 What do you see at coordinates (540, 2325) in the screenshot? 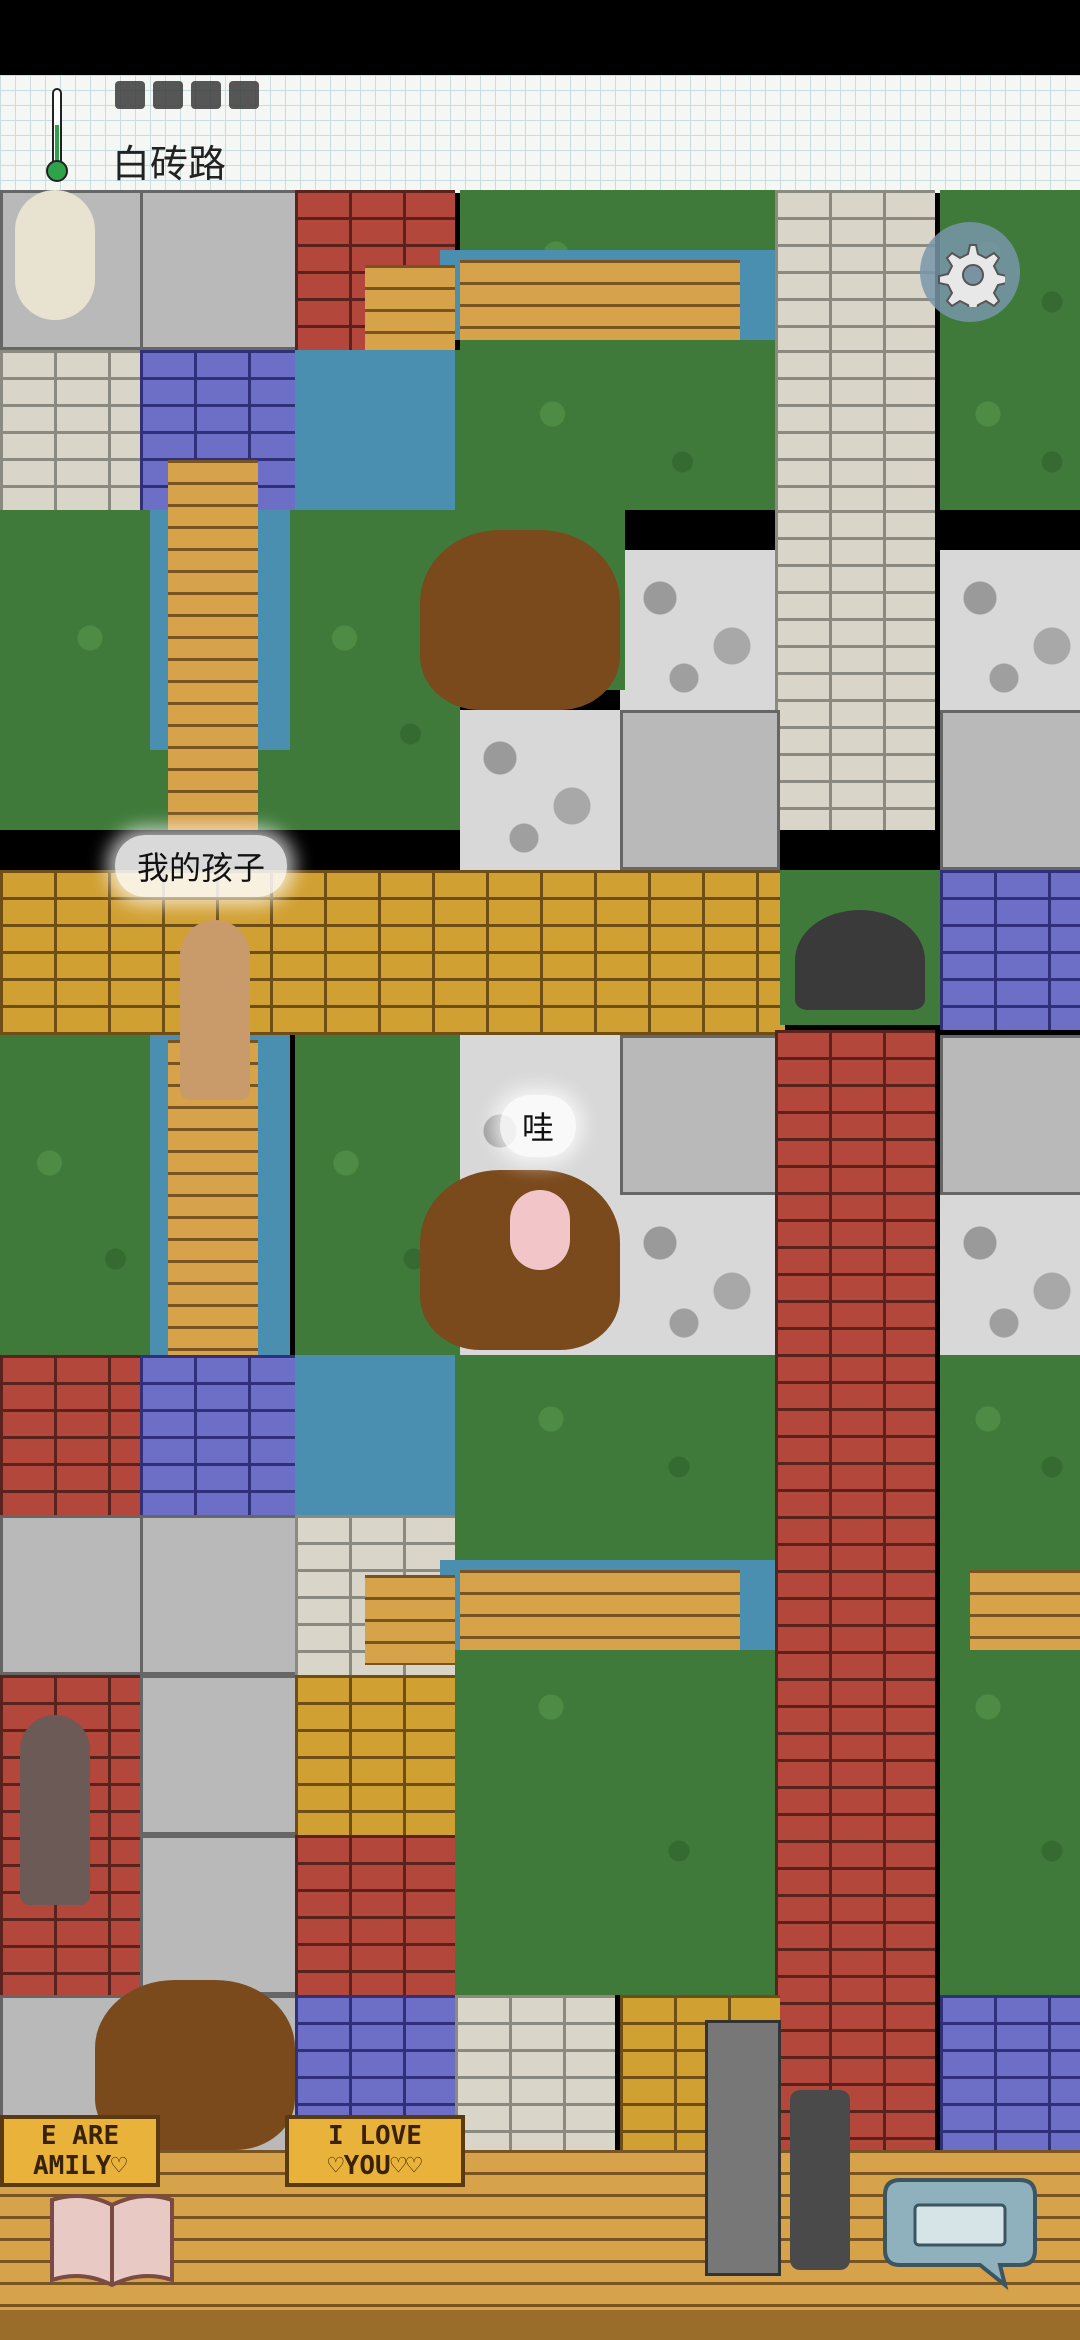
I see `bottom-floor-strip` at bounding box center [540, 2325].